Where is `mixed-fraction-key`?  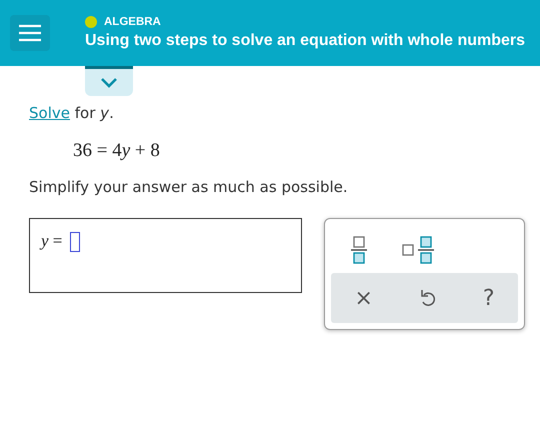
mixed-fraction-key is located at coordinates (419, 250).